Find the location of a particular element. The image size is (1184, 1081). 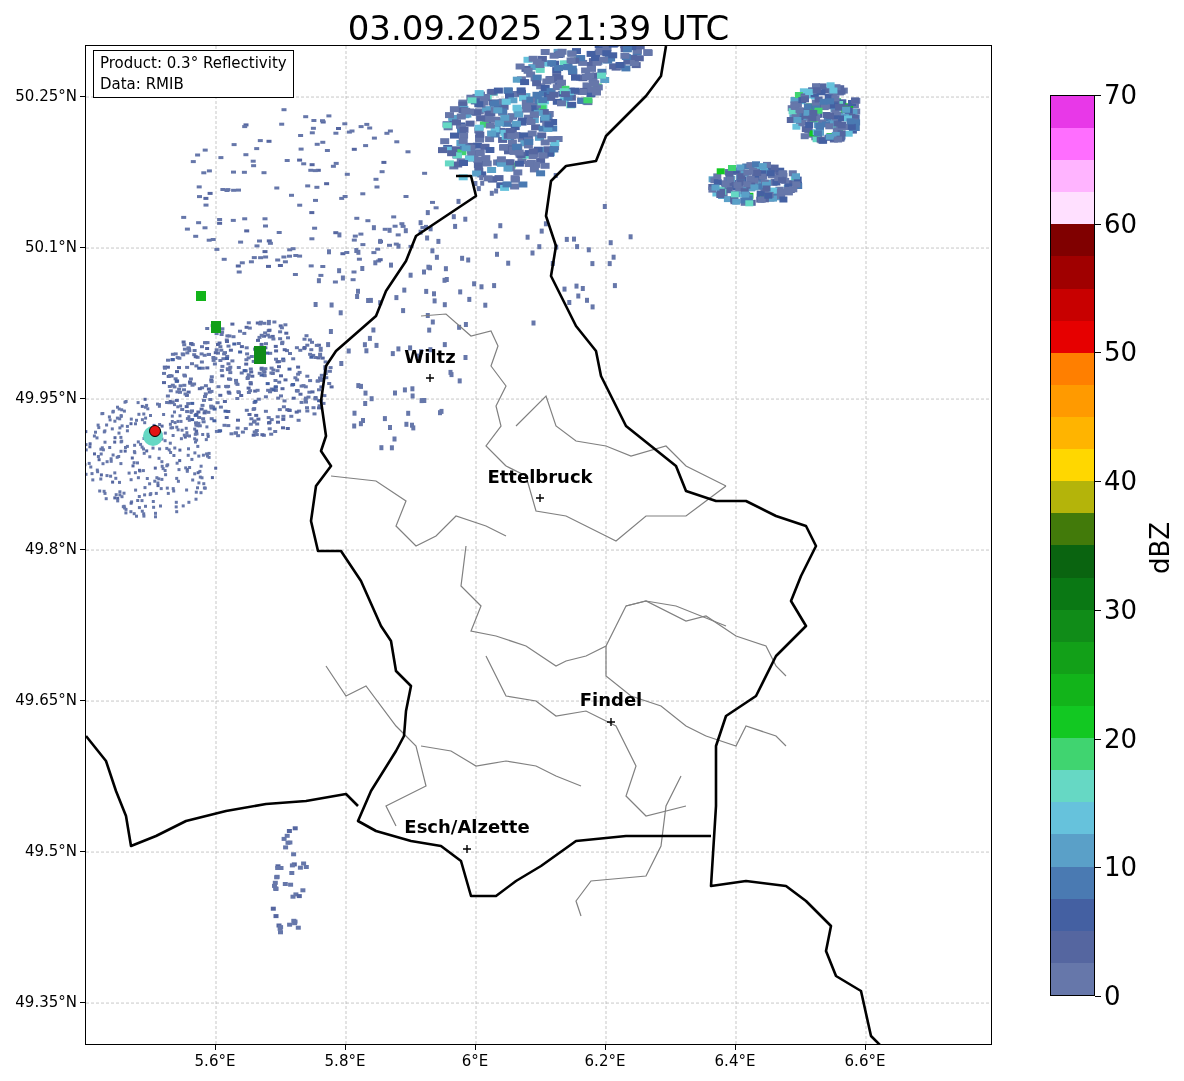

colorbar-label: dBZ is located at coordinates (1160, 548).